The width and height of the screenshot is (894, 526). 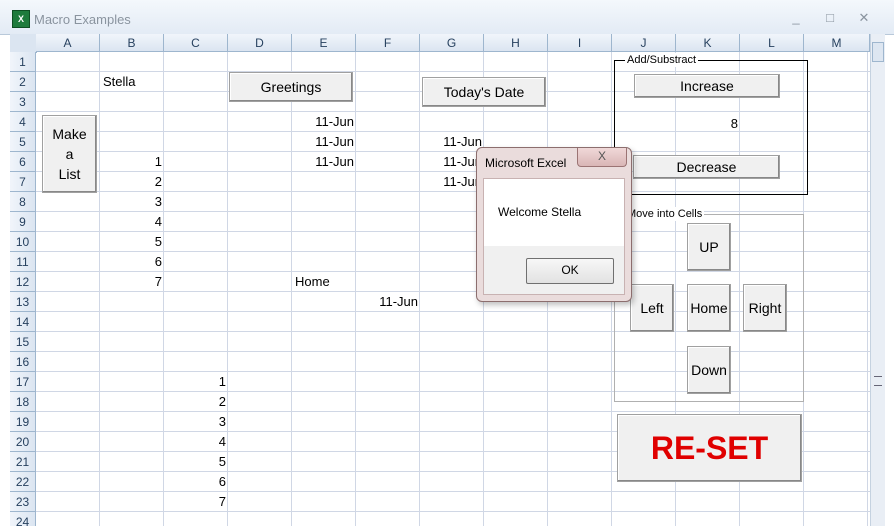 I want to click on column-header-b: B, so click(x=132, y=43).